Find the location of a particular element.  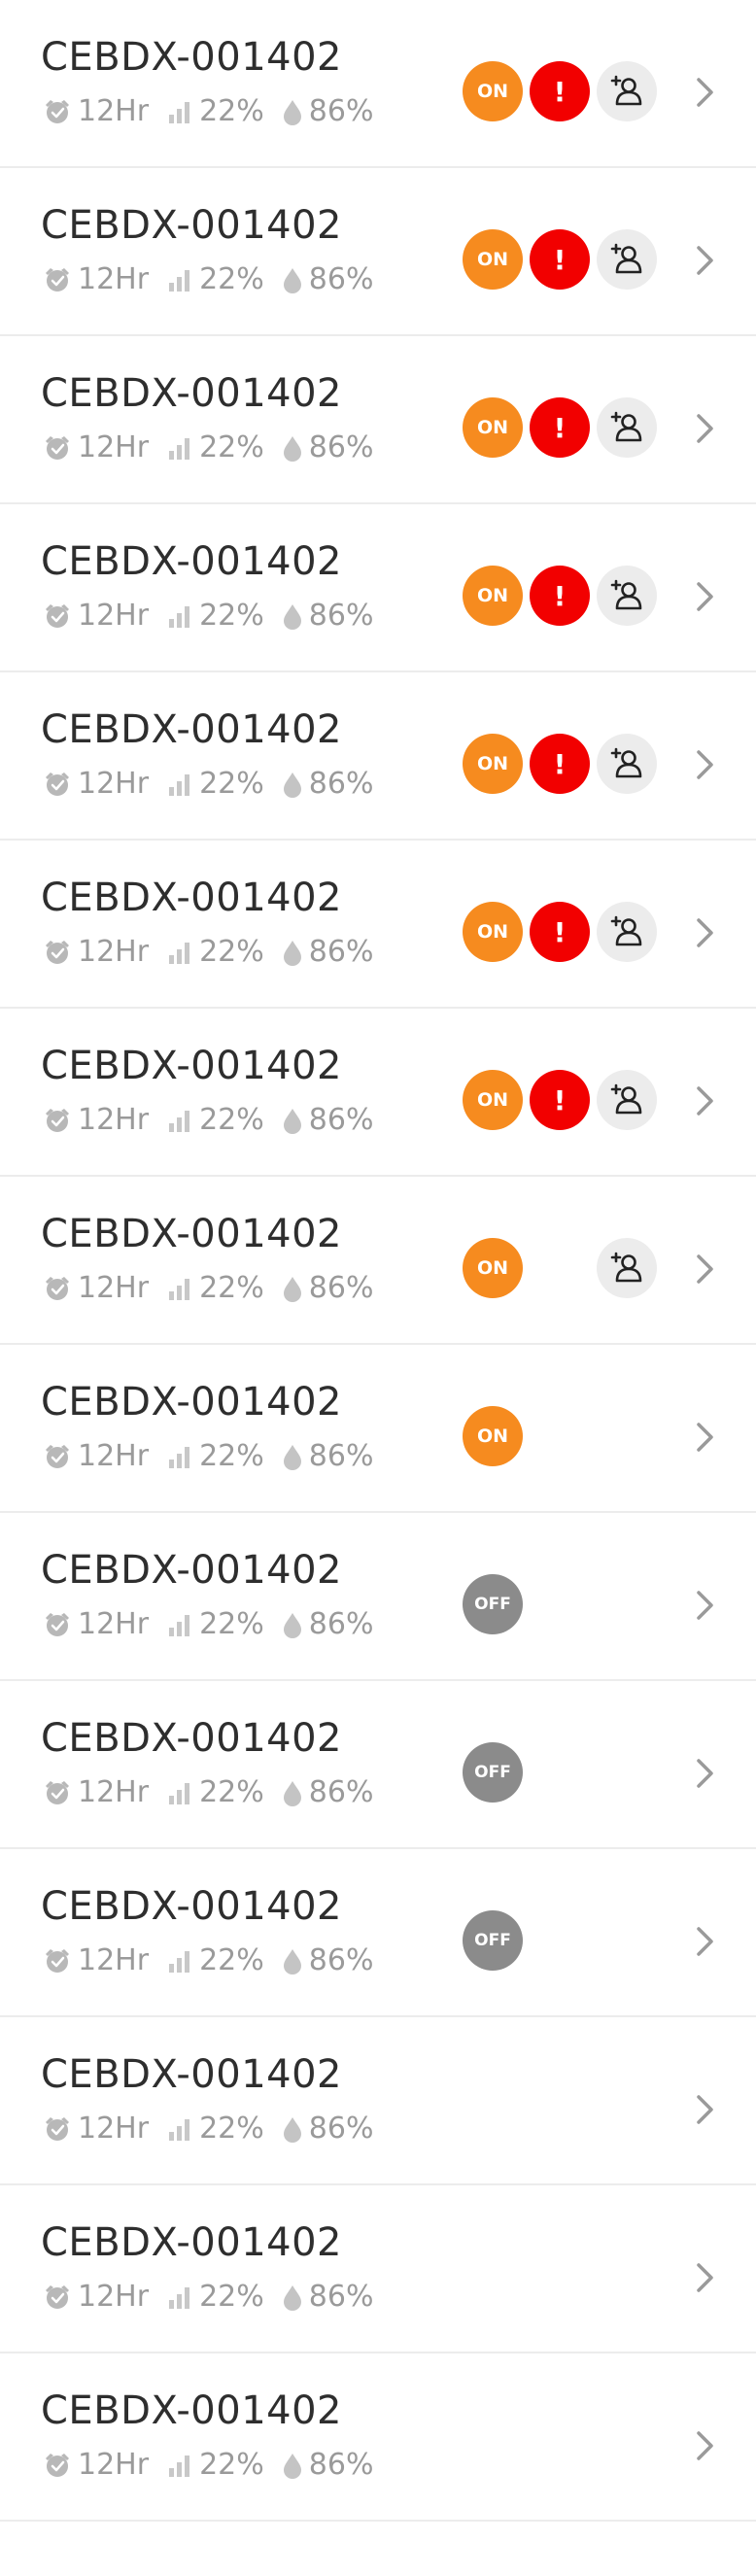

add-user-icon is located at coordinates (626, 930).